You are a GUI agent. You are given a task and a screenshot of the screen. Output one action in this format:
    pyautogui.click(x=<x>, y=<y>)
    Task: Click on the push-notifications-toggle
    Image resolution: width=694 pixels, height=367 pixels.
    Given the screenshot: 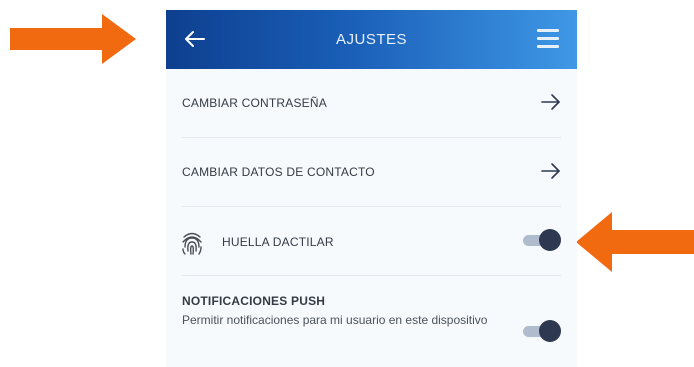 What is the action you would take?
    pyautogui.click(x=541, y=331)
    